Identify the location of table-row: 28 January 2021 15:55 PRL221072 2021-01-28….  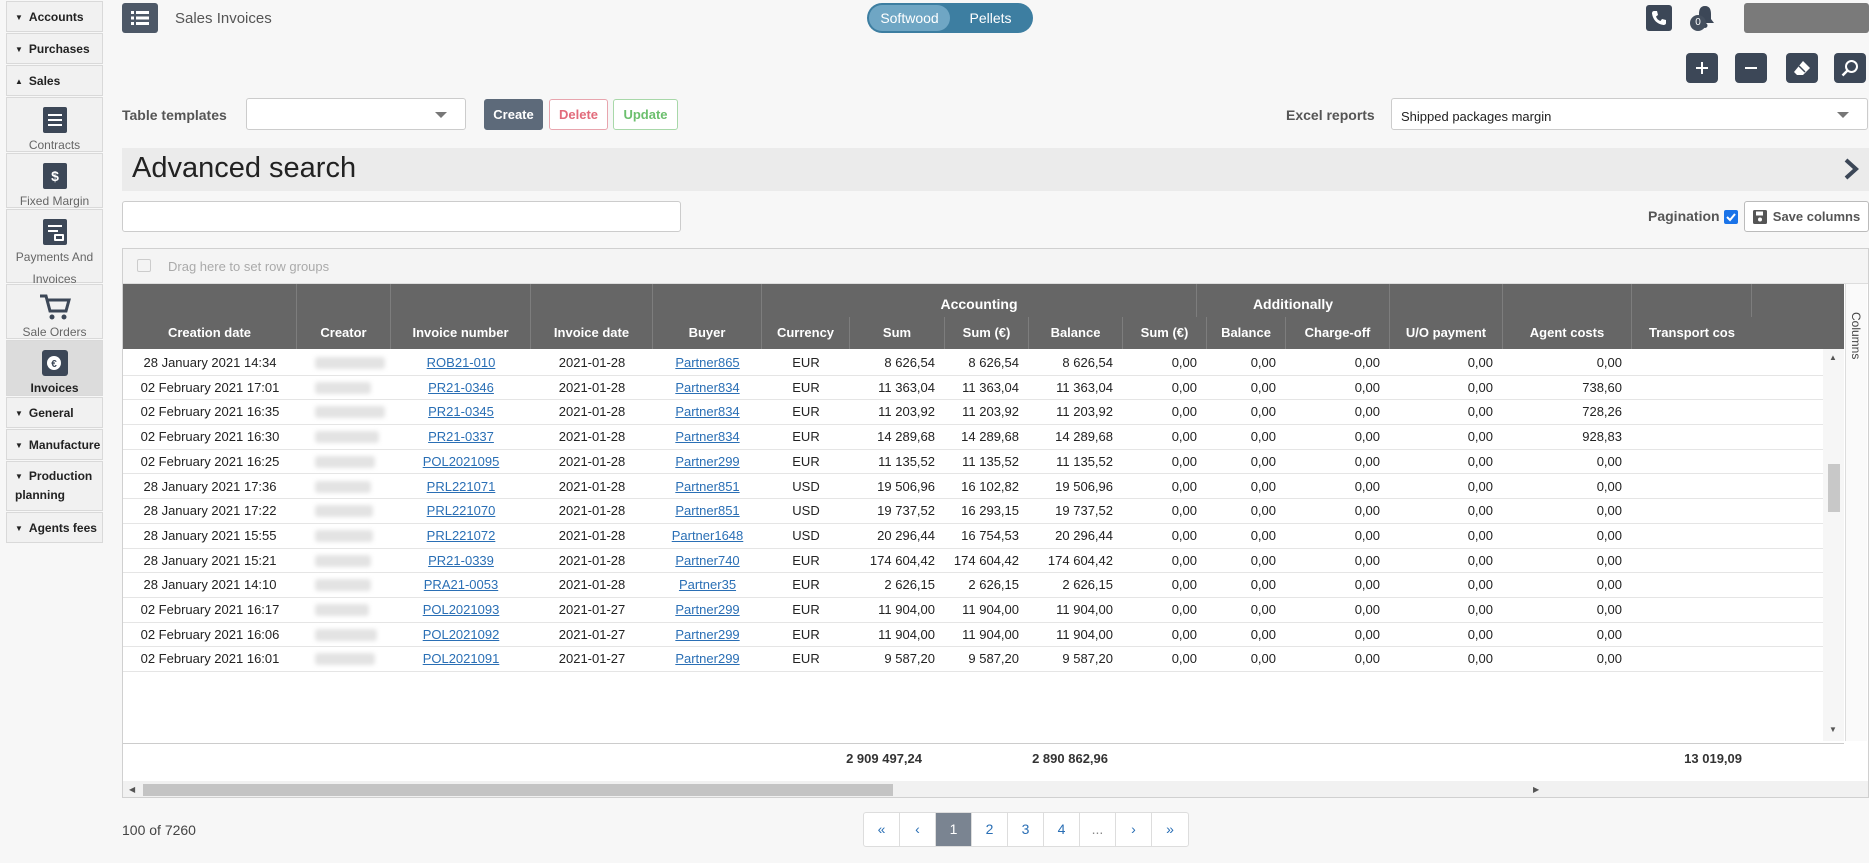
(983, 536).